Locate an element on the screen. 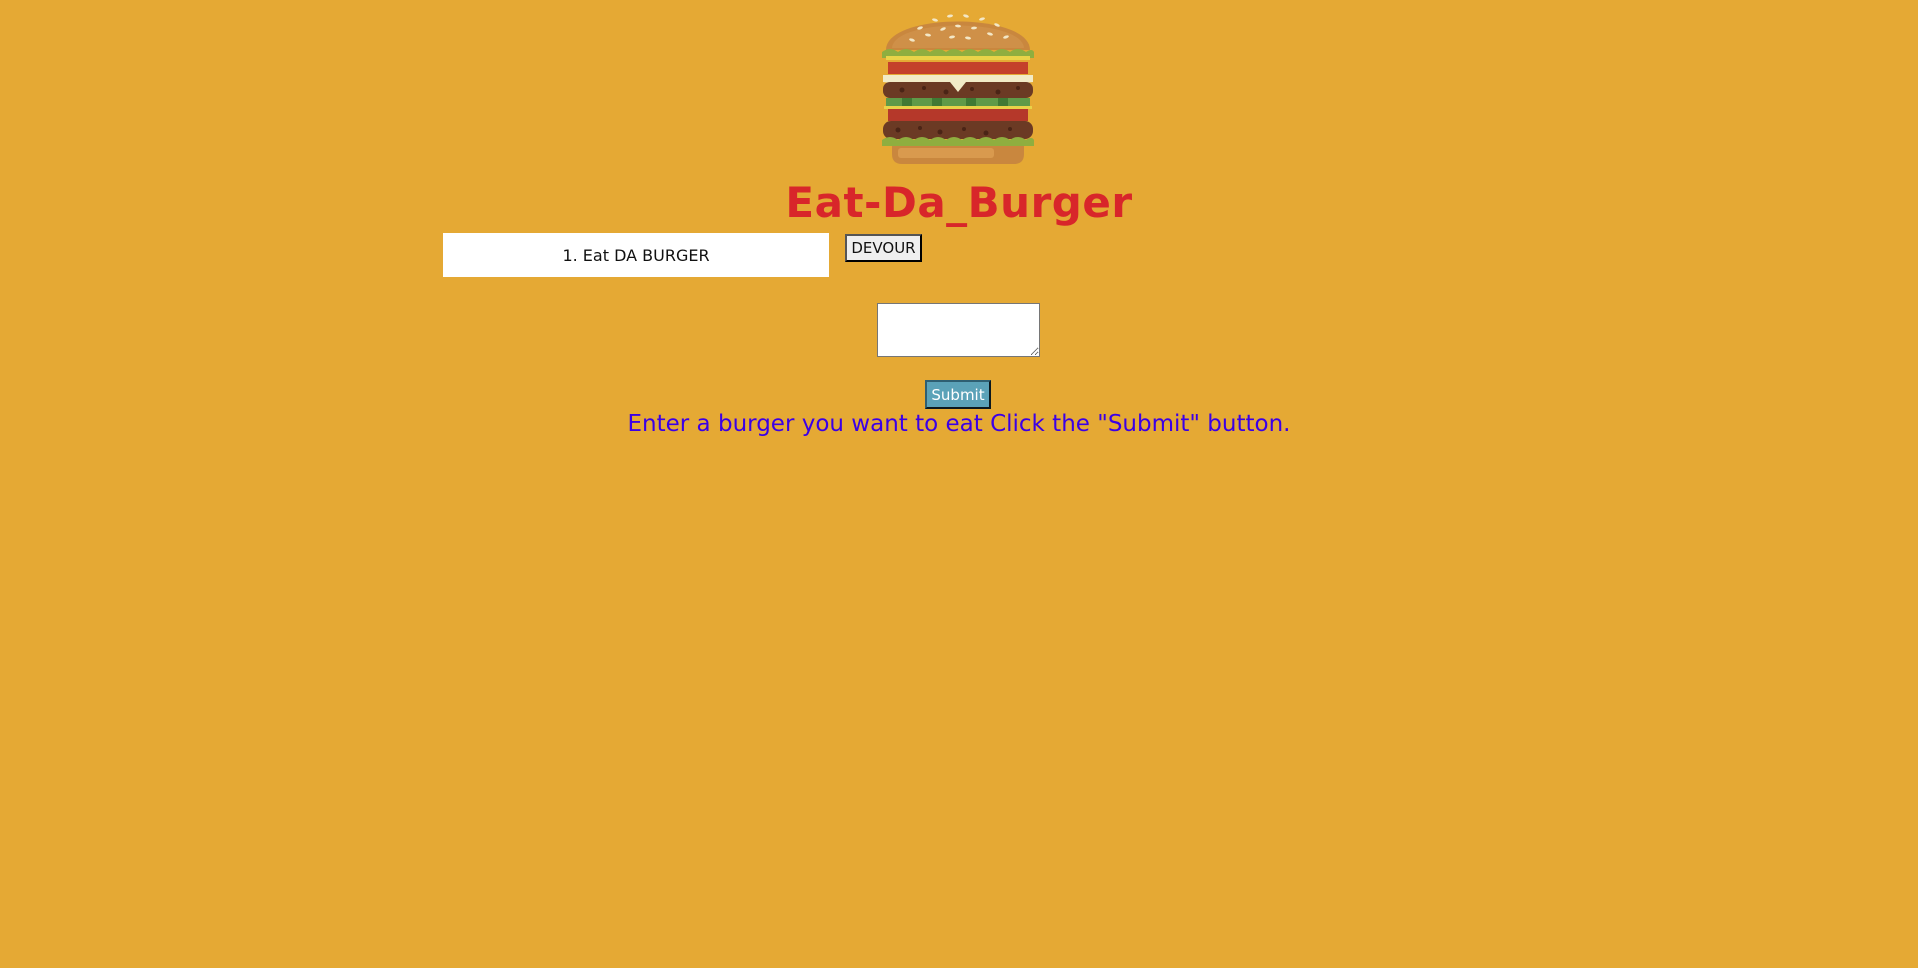 Image resolution: width=1918 pixels, height=968 pixels. submit-button: Submit is located at coordinates (958, 394).